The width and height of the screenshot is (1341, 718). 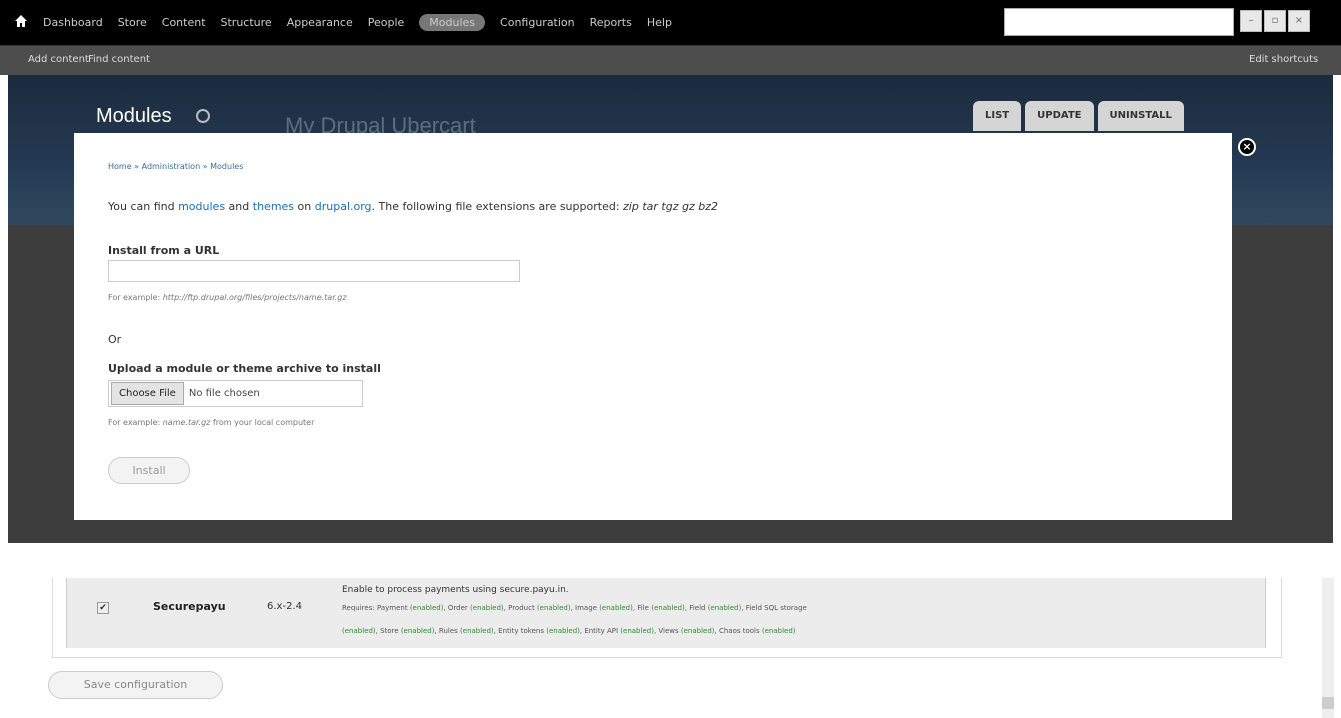 I want to click on menu-item-store: Store, so click(x=132, y=22).